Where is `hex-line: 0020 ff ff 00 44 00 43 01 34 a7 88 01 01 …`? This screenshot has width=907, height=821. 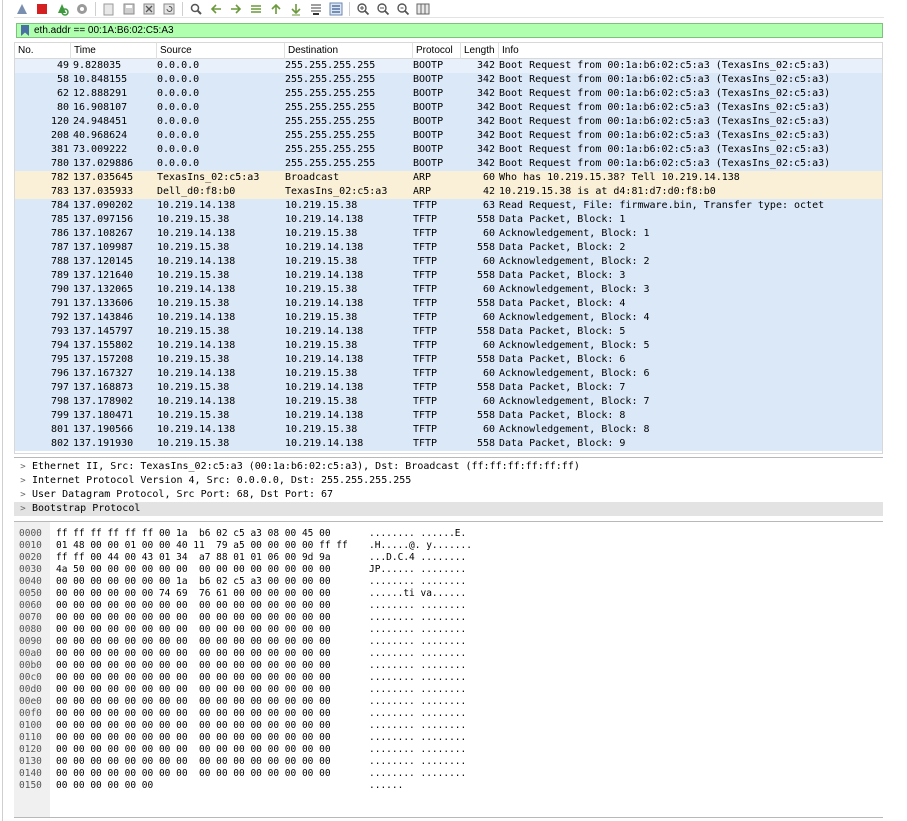 hex-line: 0020 ff ff 00 44 00 43 01 34 a7 88 01 01 … is located at coordinates (246, 558).